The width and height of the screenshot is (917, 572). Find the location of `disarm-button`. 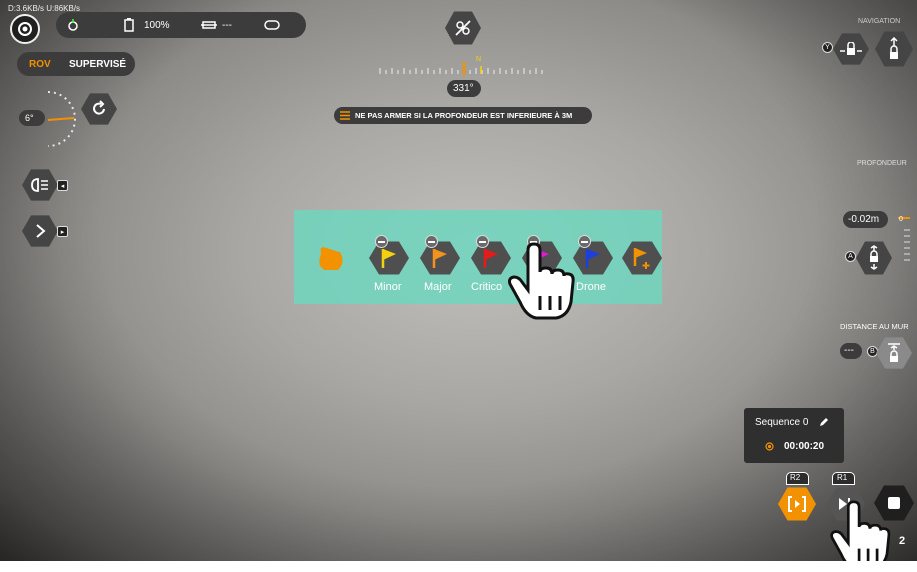

disarm-button is located at coordinates (463, 28).